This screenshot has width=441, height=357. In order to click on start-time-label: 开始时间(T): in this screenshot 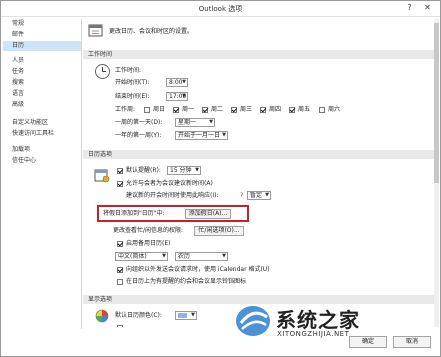, I will do `click(132, 82)`.